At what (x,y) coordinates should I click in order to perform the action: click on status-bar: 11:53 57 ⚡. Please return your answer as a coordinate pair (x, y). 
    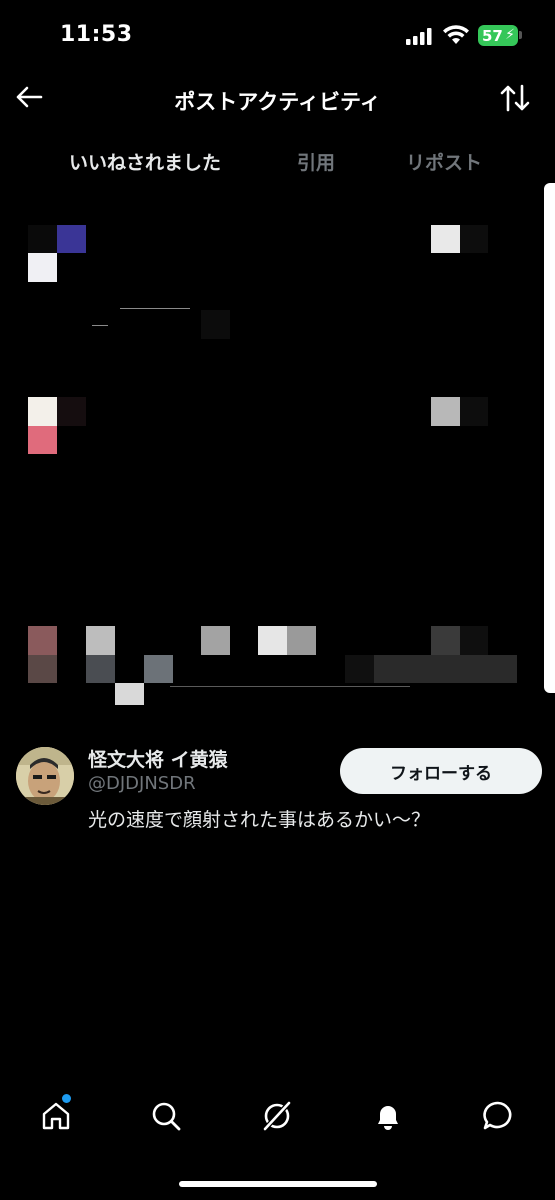
    Looking at the image, I should click on (277, 35).